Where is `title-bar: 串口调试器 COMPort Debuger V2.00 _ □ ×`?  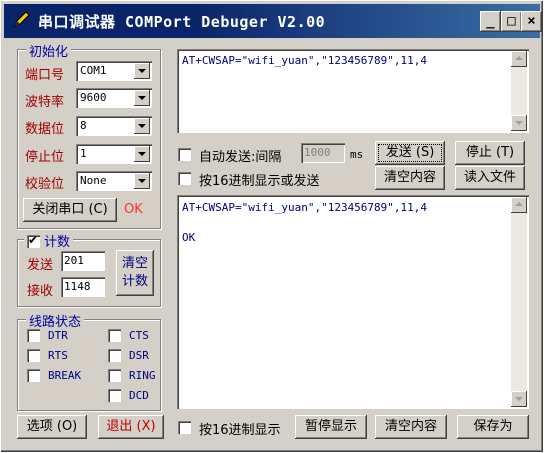
title-bar: 串口调试器 COMPort Debuger V2.00 _ □ × is located at coordinates (273, 21).